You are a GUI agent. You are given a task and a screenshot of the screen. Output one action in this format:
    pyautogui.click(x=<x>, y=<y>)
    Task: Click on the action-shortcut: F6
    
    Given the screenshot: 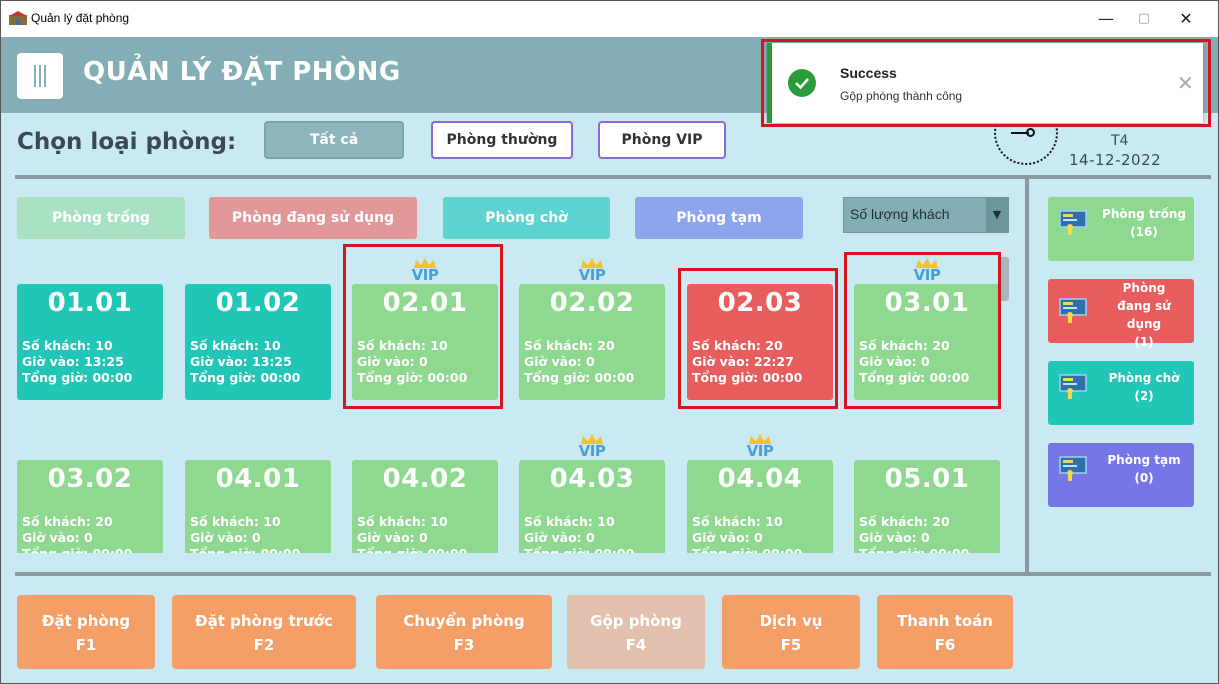 What is the action you would take?
    pyautogui.click(x=945, y=645)
    